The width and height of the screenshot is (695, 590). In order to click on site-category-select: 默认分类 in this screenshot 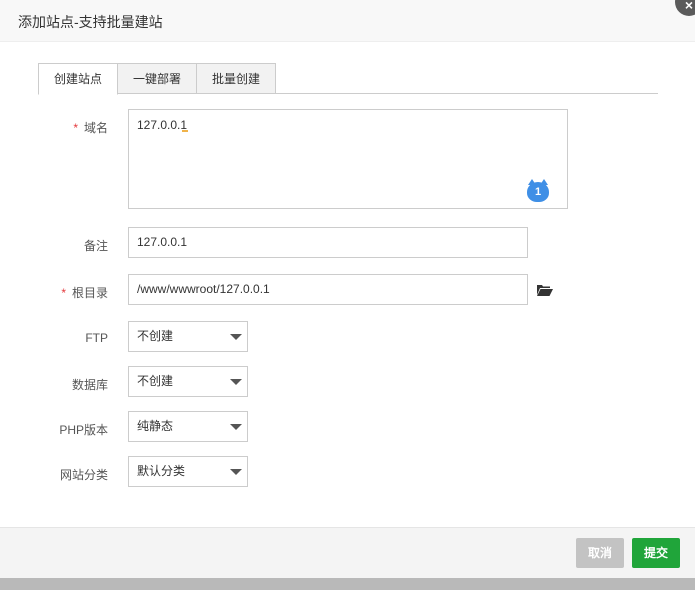, I will do `click(188, 471)`.